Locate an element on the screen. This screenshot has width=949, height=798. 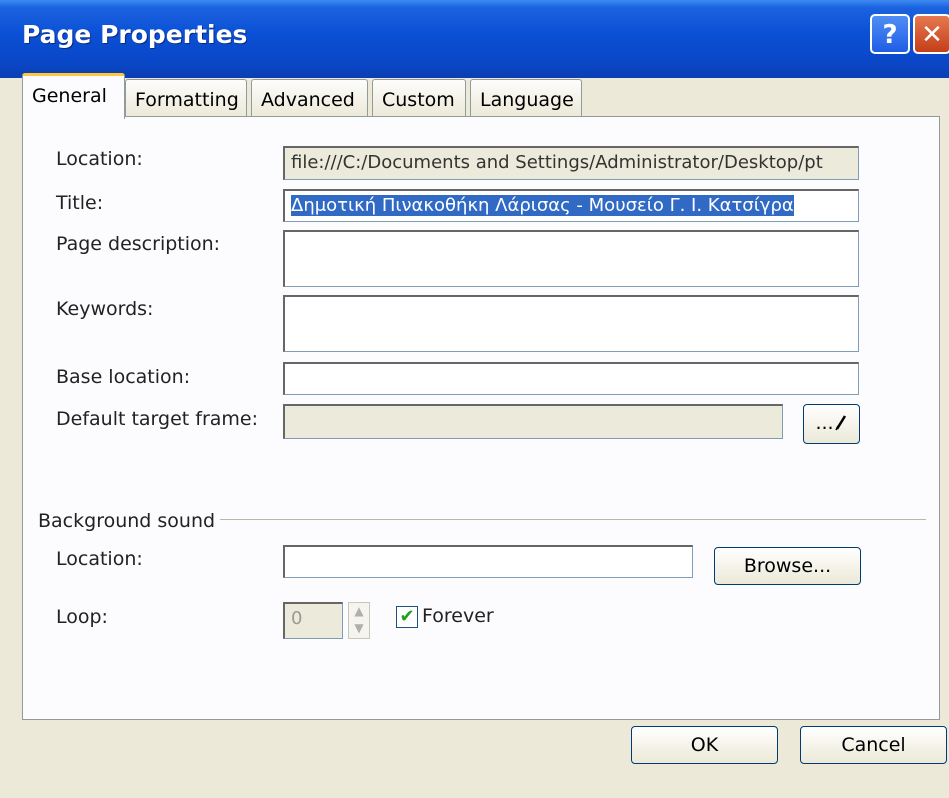
loop-label: Loop: is located at coordinates (82, 617).